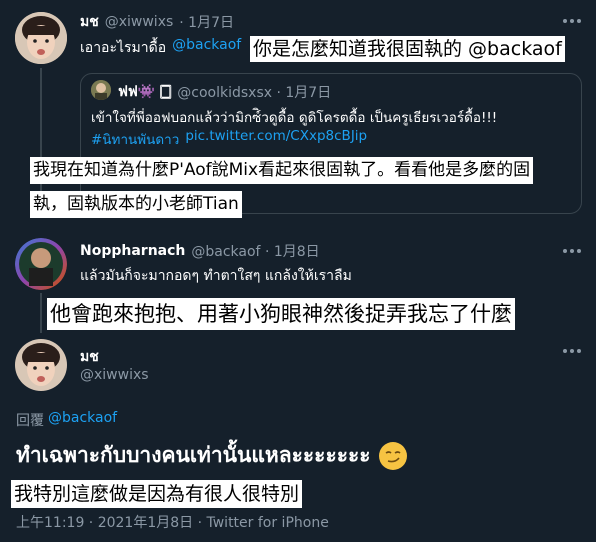 Image resolution: width=596 pixels, height=542 pixels. I want to click on main-author-handle: @xiwwixs, so click(114, 375).